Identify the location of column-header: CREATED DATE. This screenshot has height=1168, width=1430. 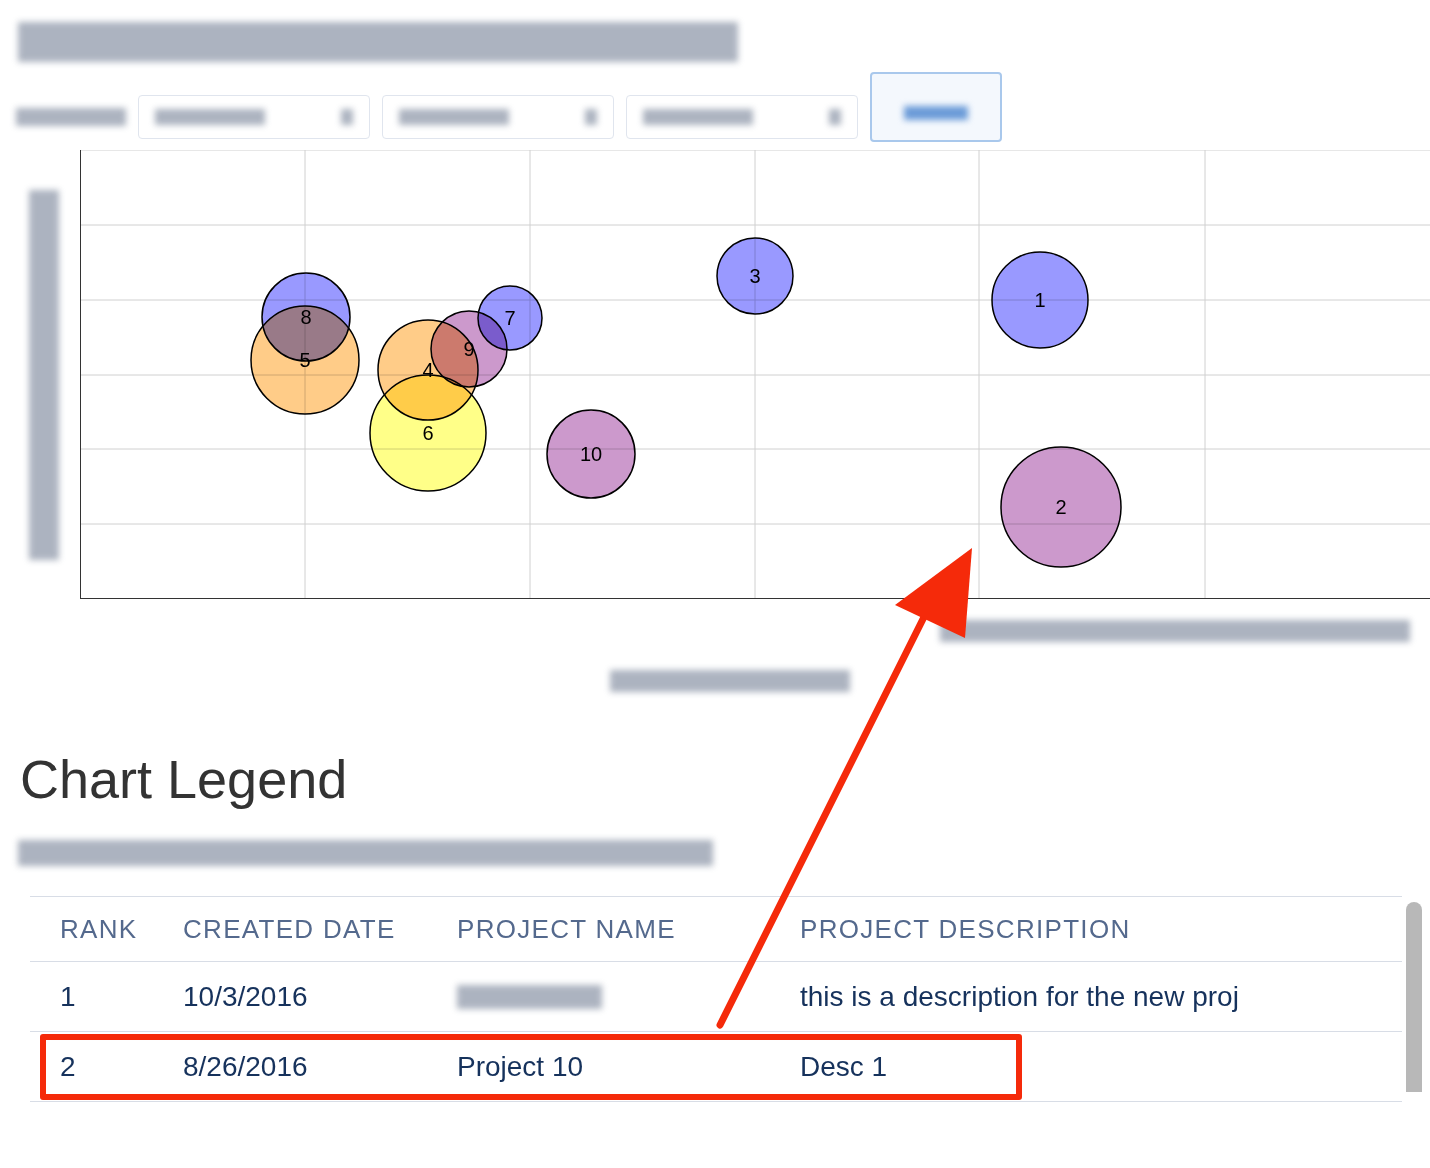
(289, 928).